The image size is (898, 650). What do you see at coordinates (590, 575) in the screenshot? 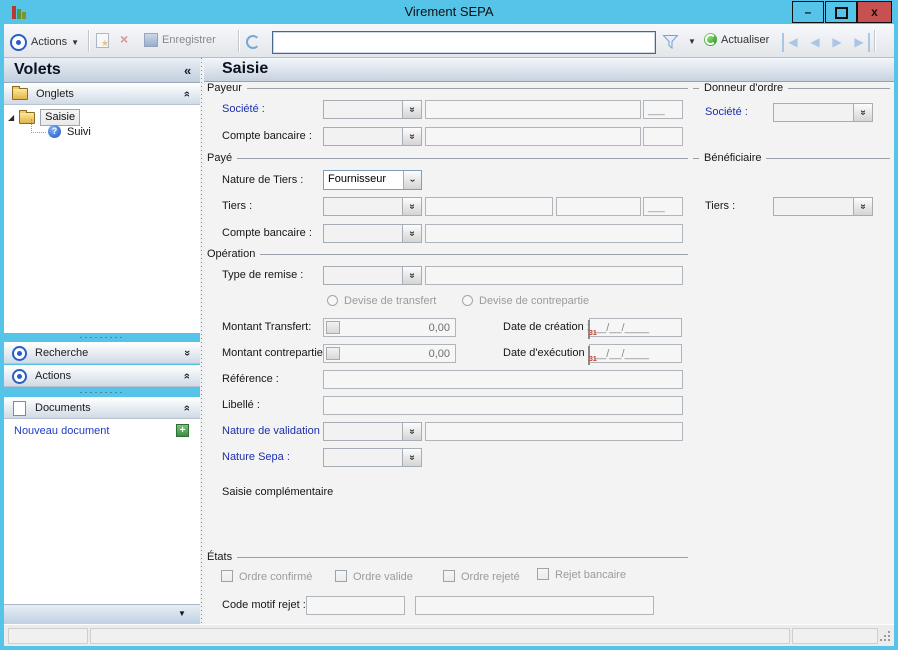
I see `rejet-bancaire-label: Rejet bancaire` at bounding box center [590, 575].